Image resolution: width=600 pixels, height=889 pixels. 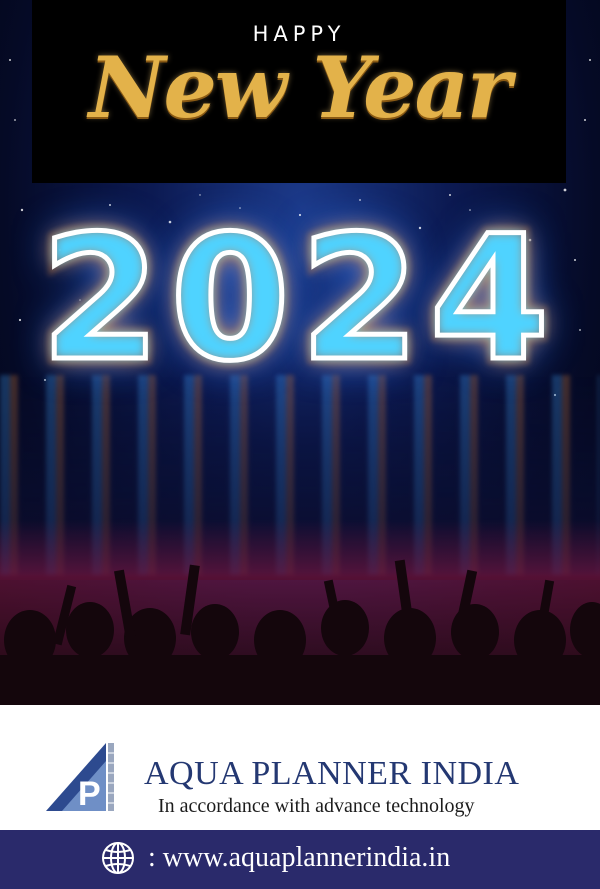 I want to click on company-logo-icon: P, so click(x=80, y=778).